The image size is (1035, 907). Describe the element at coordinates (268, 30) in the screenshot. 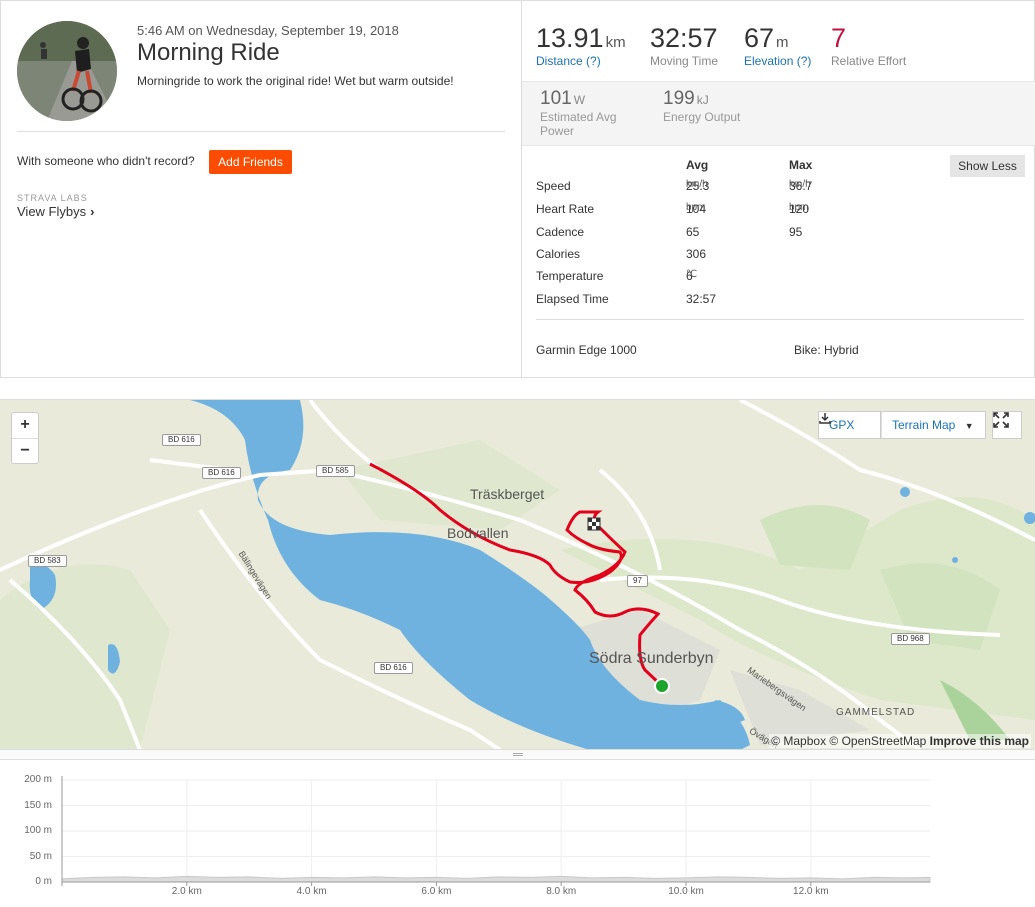

I see `activity-date: 5:46 AM on Wednesday, September 19, 2018` at that location.